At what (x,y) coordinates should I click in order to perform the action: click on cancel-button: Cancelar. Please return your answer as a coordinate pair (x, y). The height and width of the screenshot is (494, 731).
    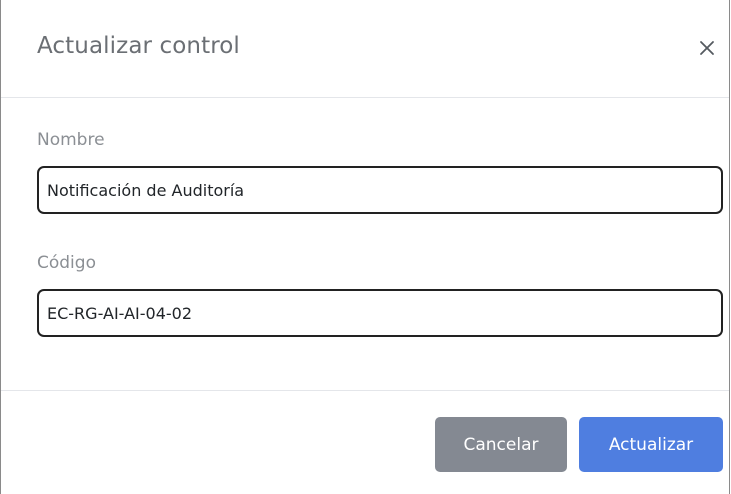
    Looking at the image, I should click on (501, 444).